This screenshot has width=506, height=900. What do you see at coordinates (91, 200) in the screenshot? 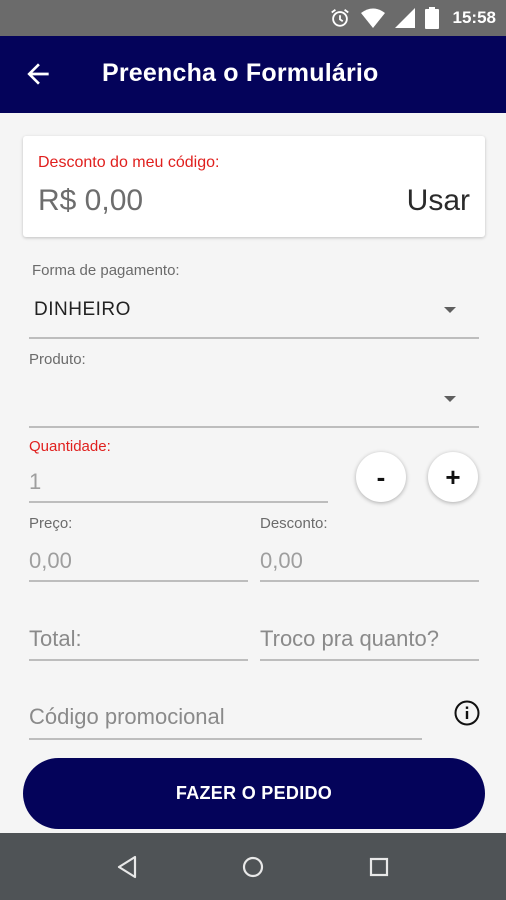
I see `discount-amount: R$ 0,00` at bounding box center [91, 200].